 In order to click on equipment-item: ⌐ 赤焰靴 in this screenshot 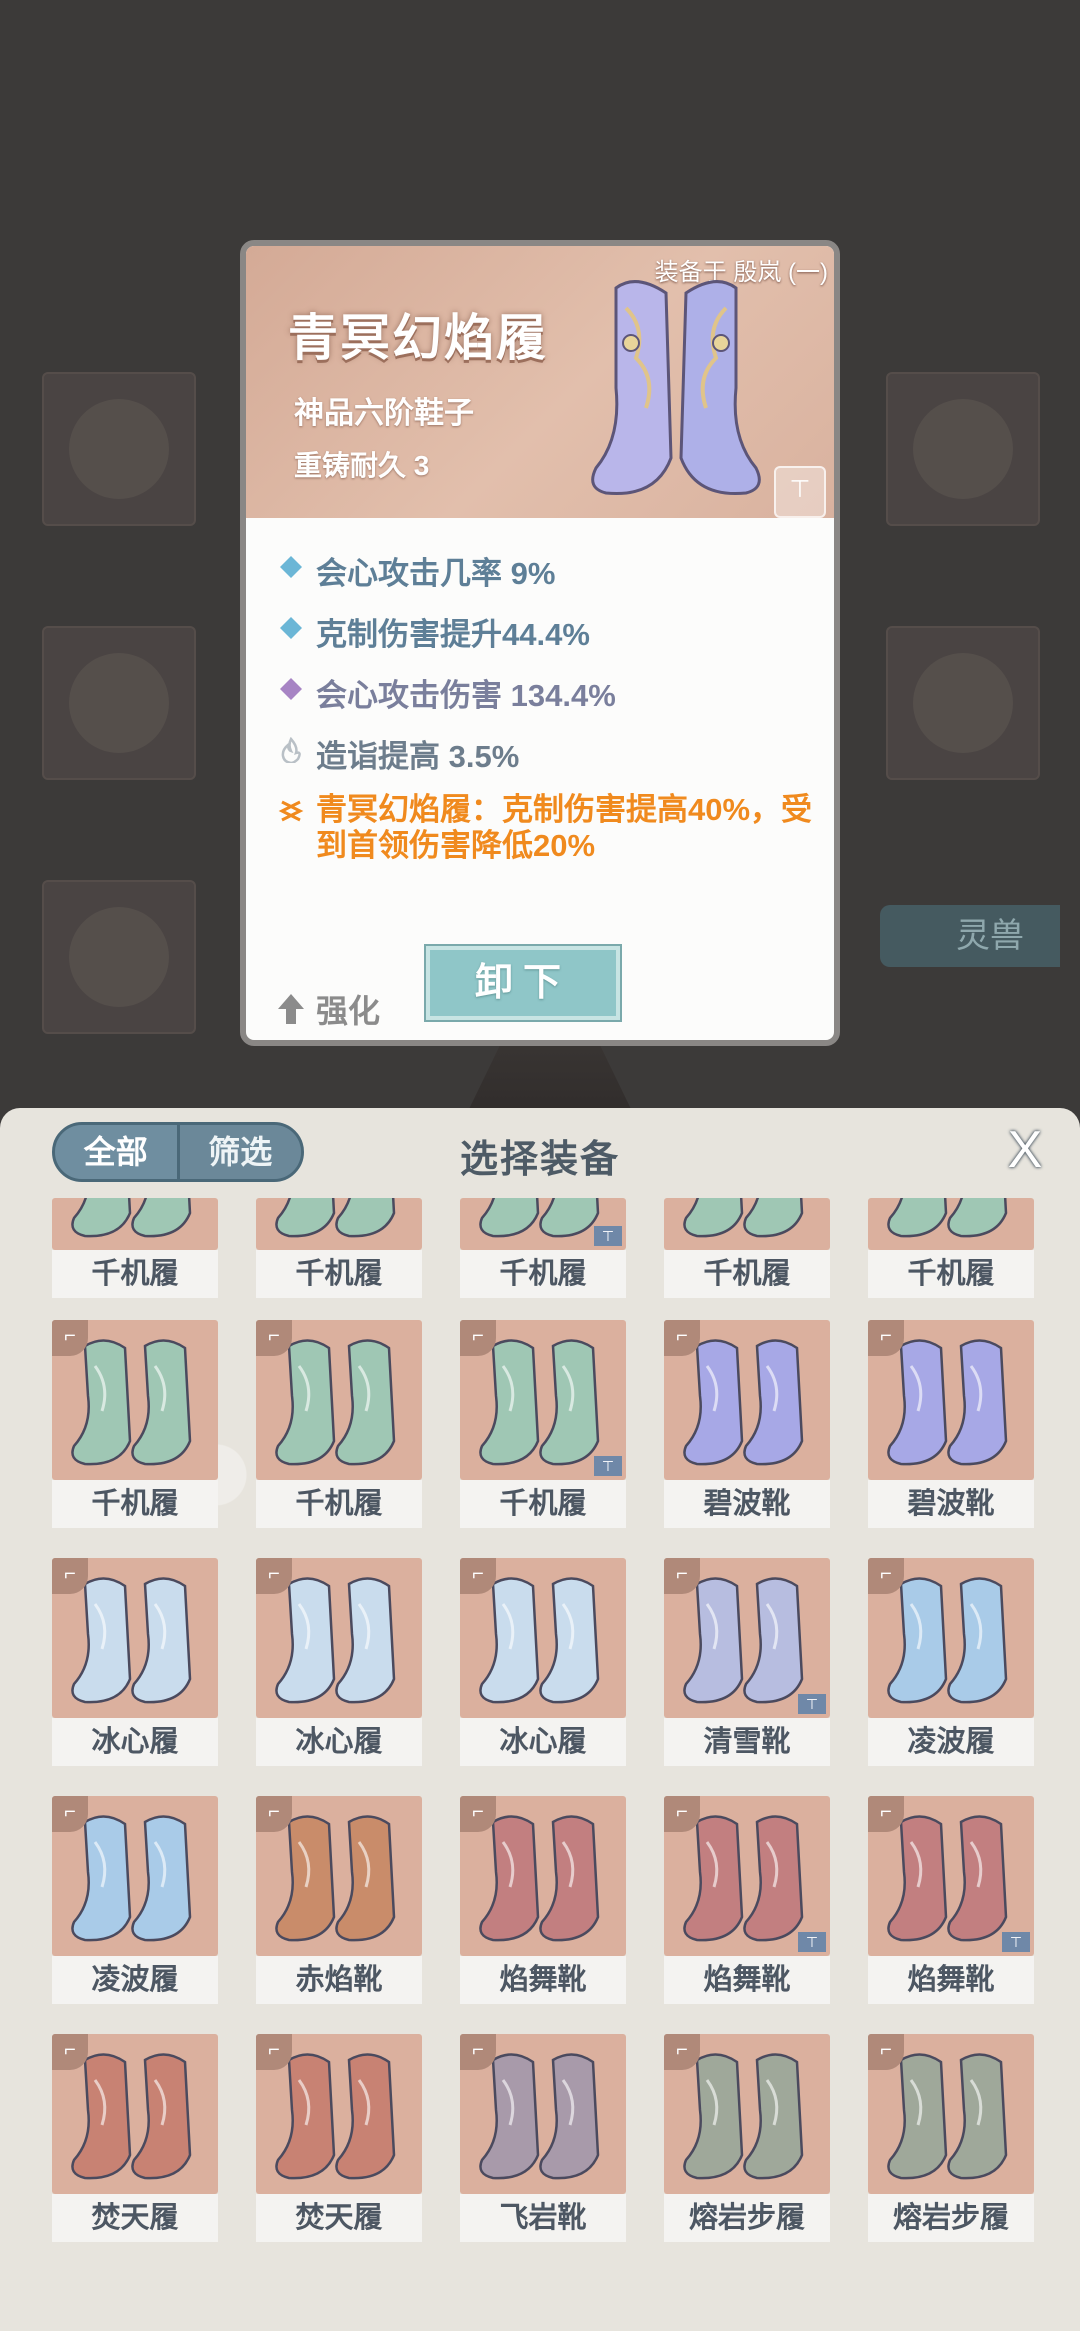, I will do `click(339, 1901)`.